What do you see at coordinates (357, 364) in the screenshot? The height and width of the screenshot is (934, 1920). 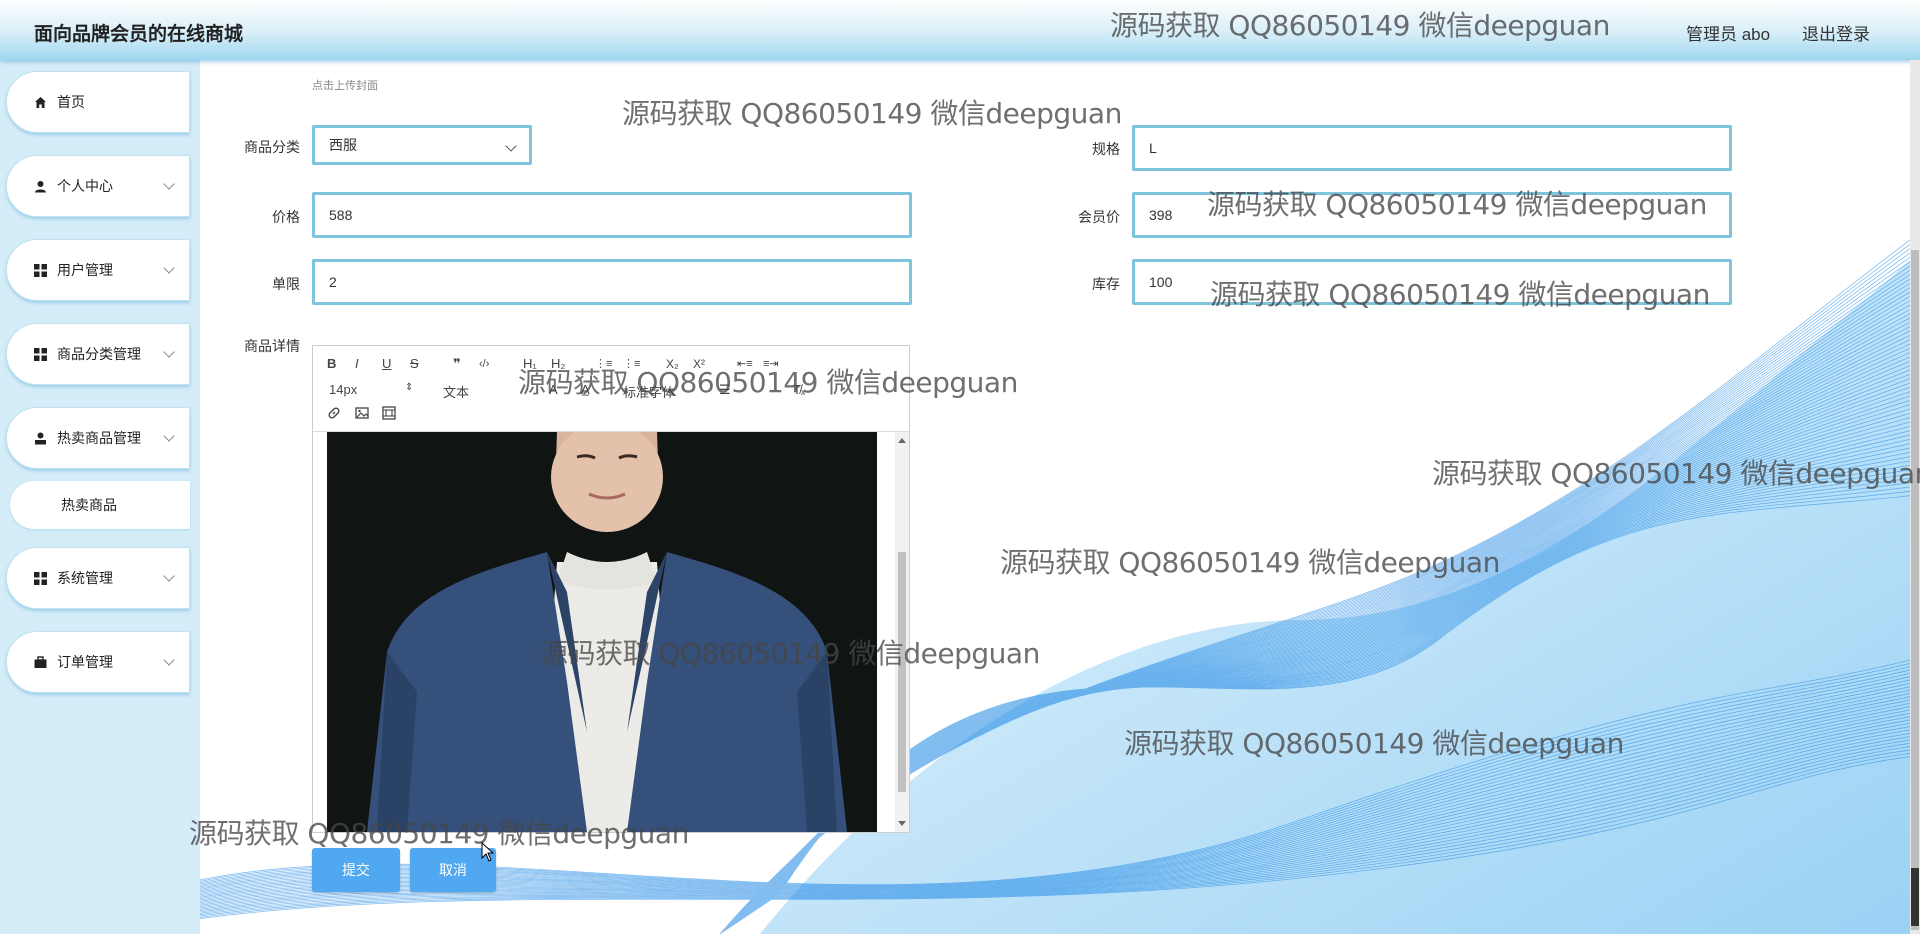 I see `italic-button: I` at bounding box center [357, 364].